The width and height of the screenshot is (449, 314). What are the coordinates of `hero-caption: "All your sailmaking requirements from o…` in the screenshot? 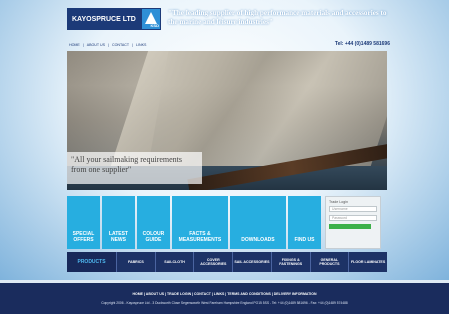 It's located at (134, 168).